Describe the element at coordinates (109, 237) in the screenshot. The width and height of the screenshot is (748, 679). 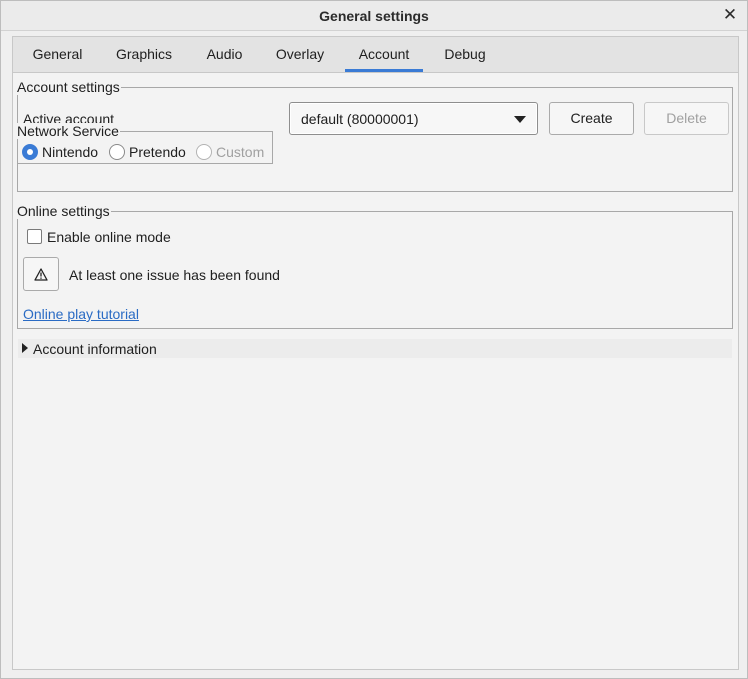
I see `enable-online-label: Enable online mode` at that location.